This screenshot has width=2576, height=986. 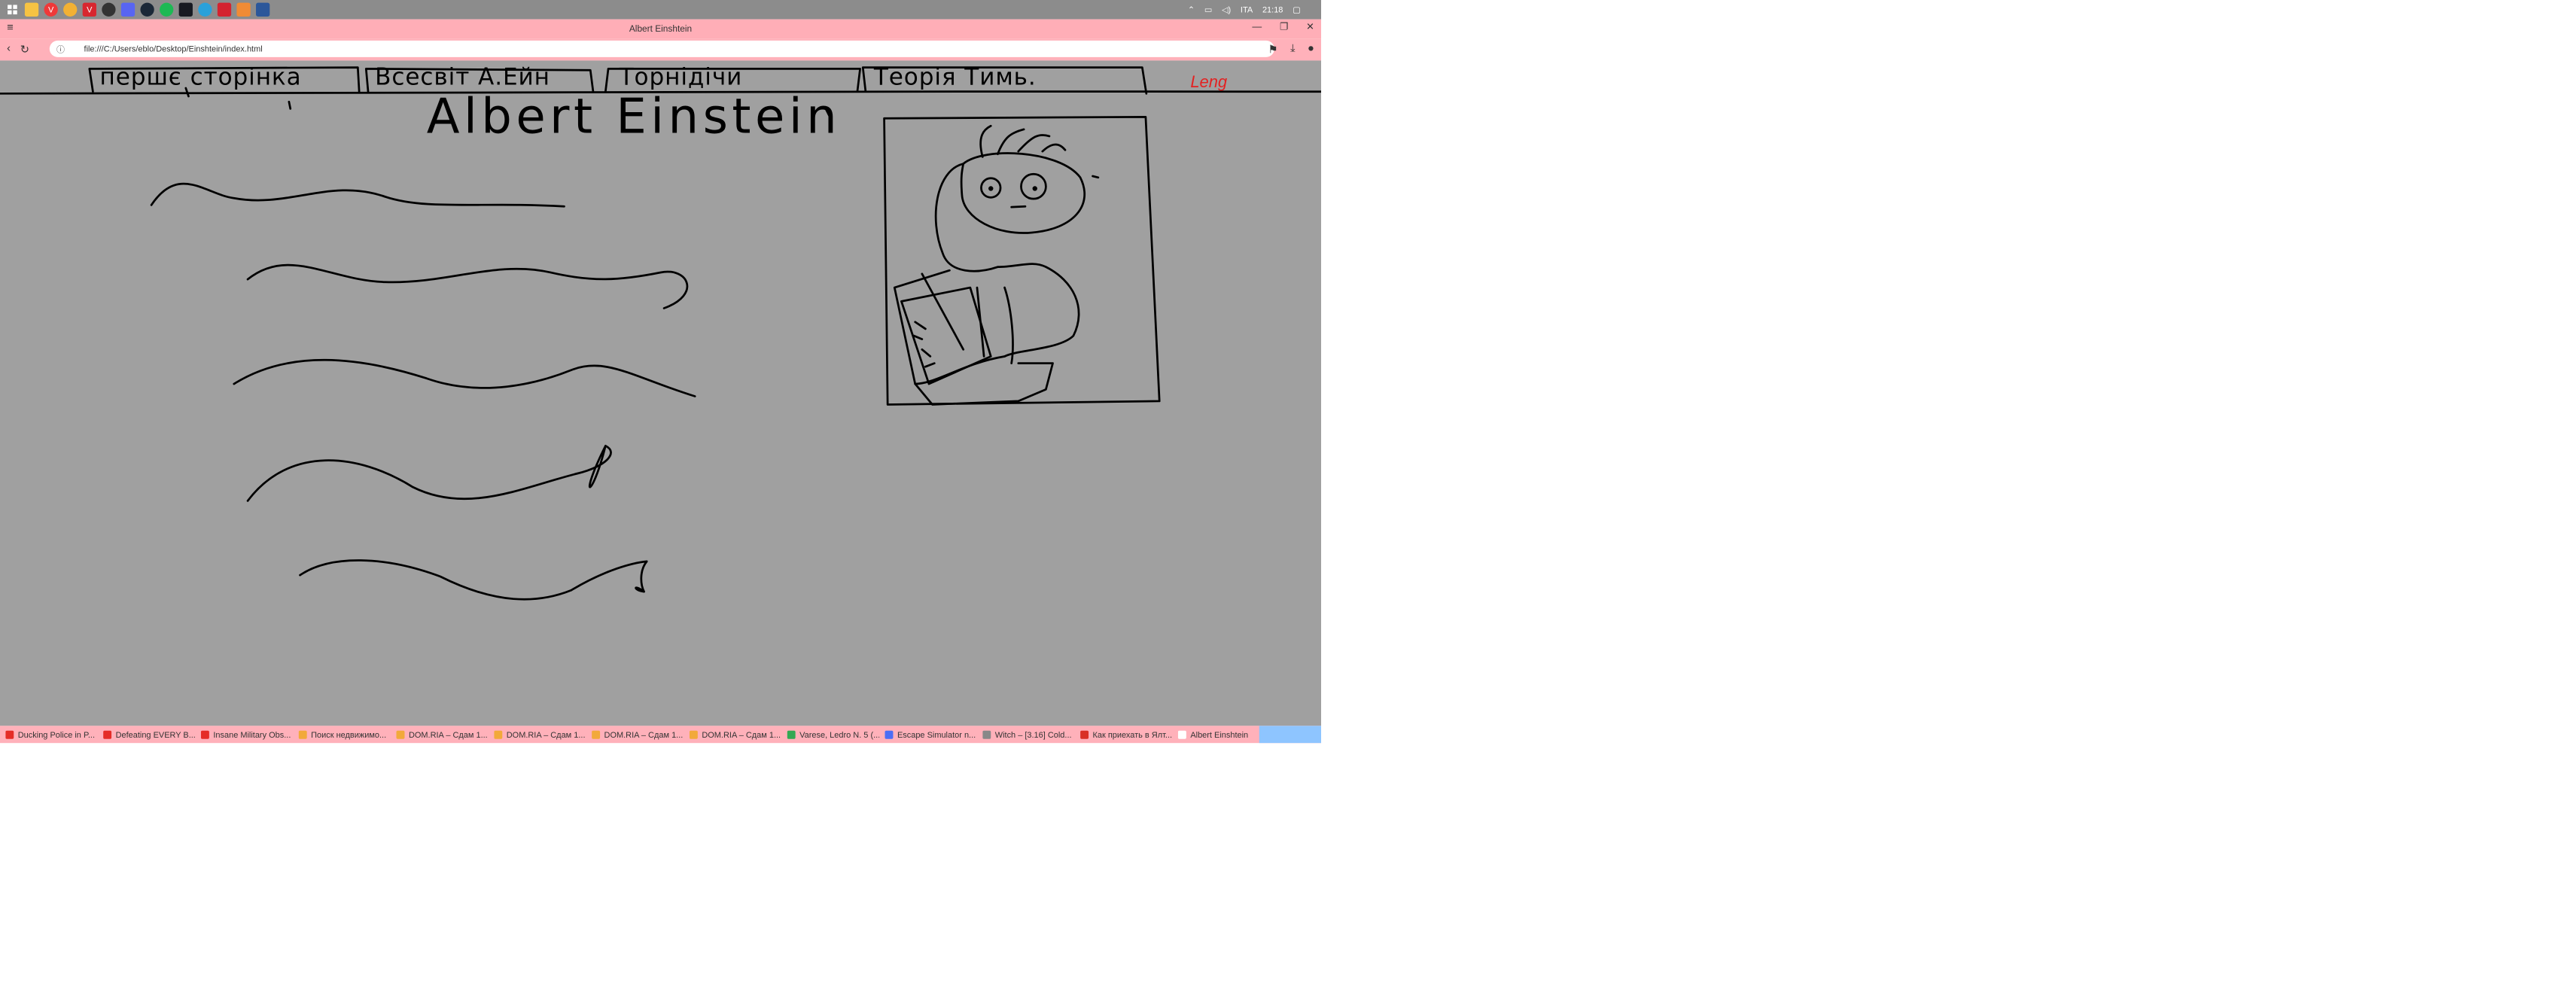 What do you see at coordinates (1272, 9) in the screenshot?
I see `clock: 21:18` at bounding box center [1272, 9].